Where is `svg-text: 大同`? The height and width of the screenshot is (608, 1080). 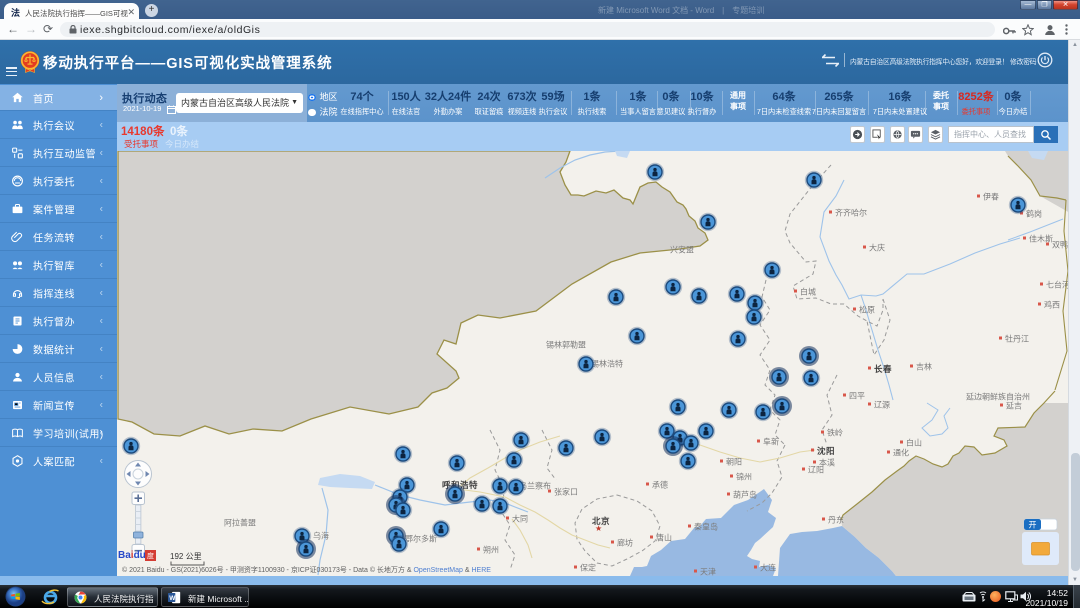
svg-text: 大同 is located at coordinates (520, 519).